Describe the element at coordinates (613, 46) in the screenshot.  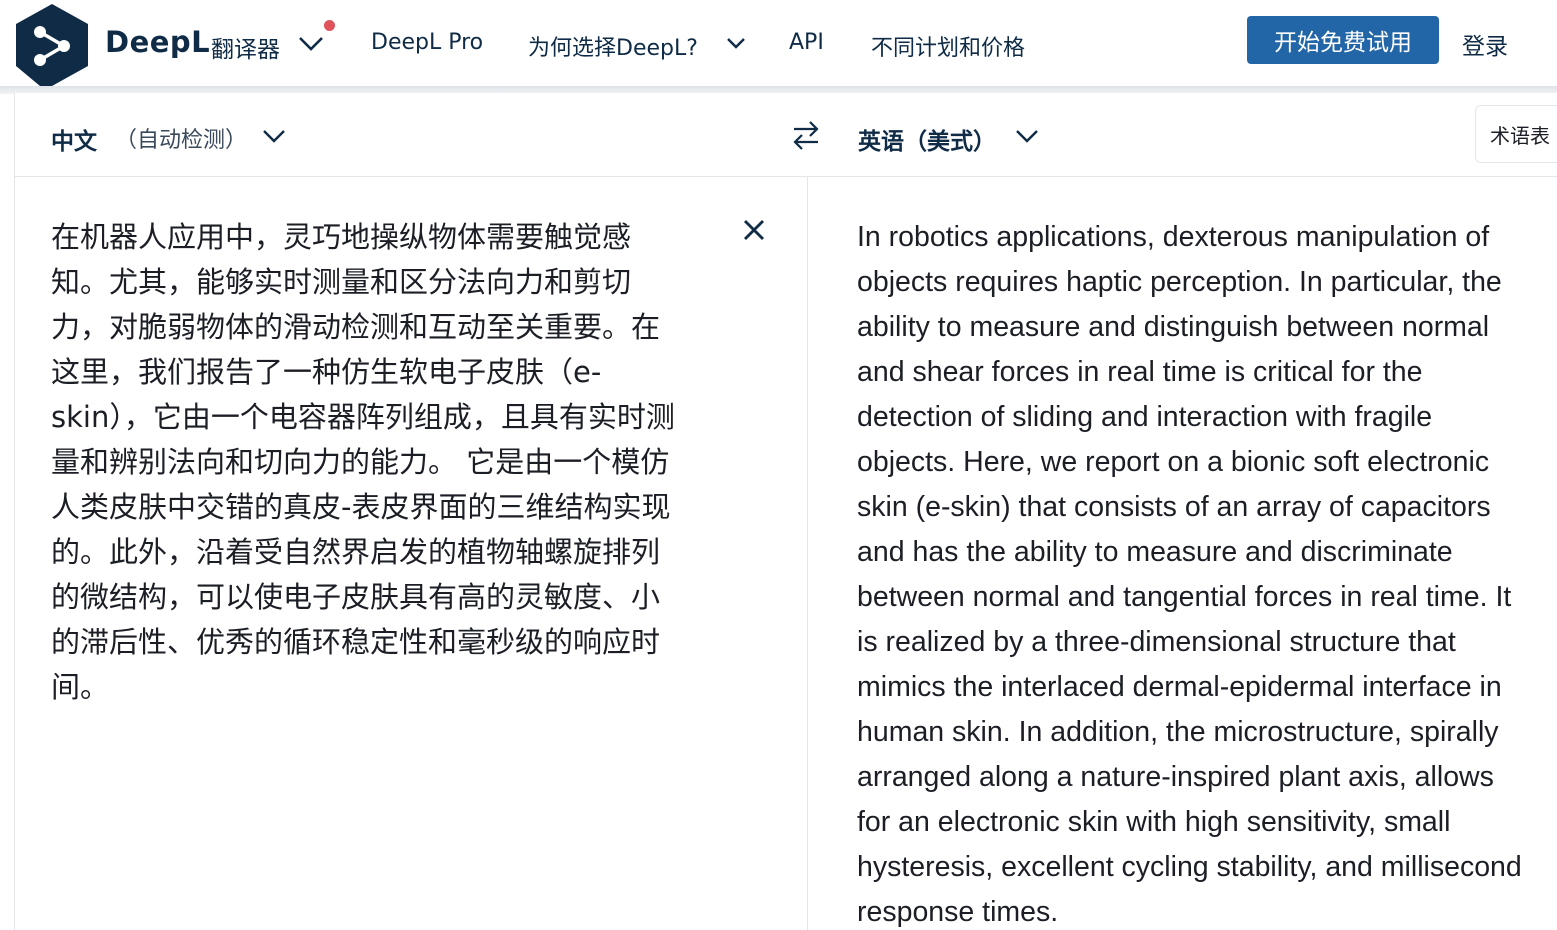
I see `nav-why-deepl: 为何选择DeepL?` at that location.